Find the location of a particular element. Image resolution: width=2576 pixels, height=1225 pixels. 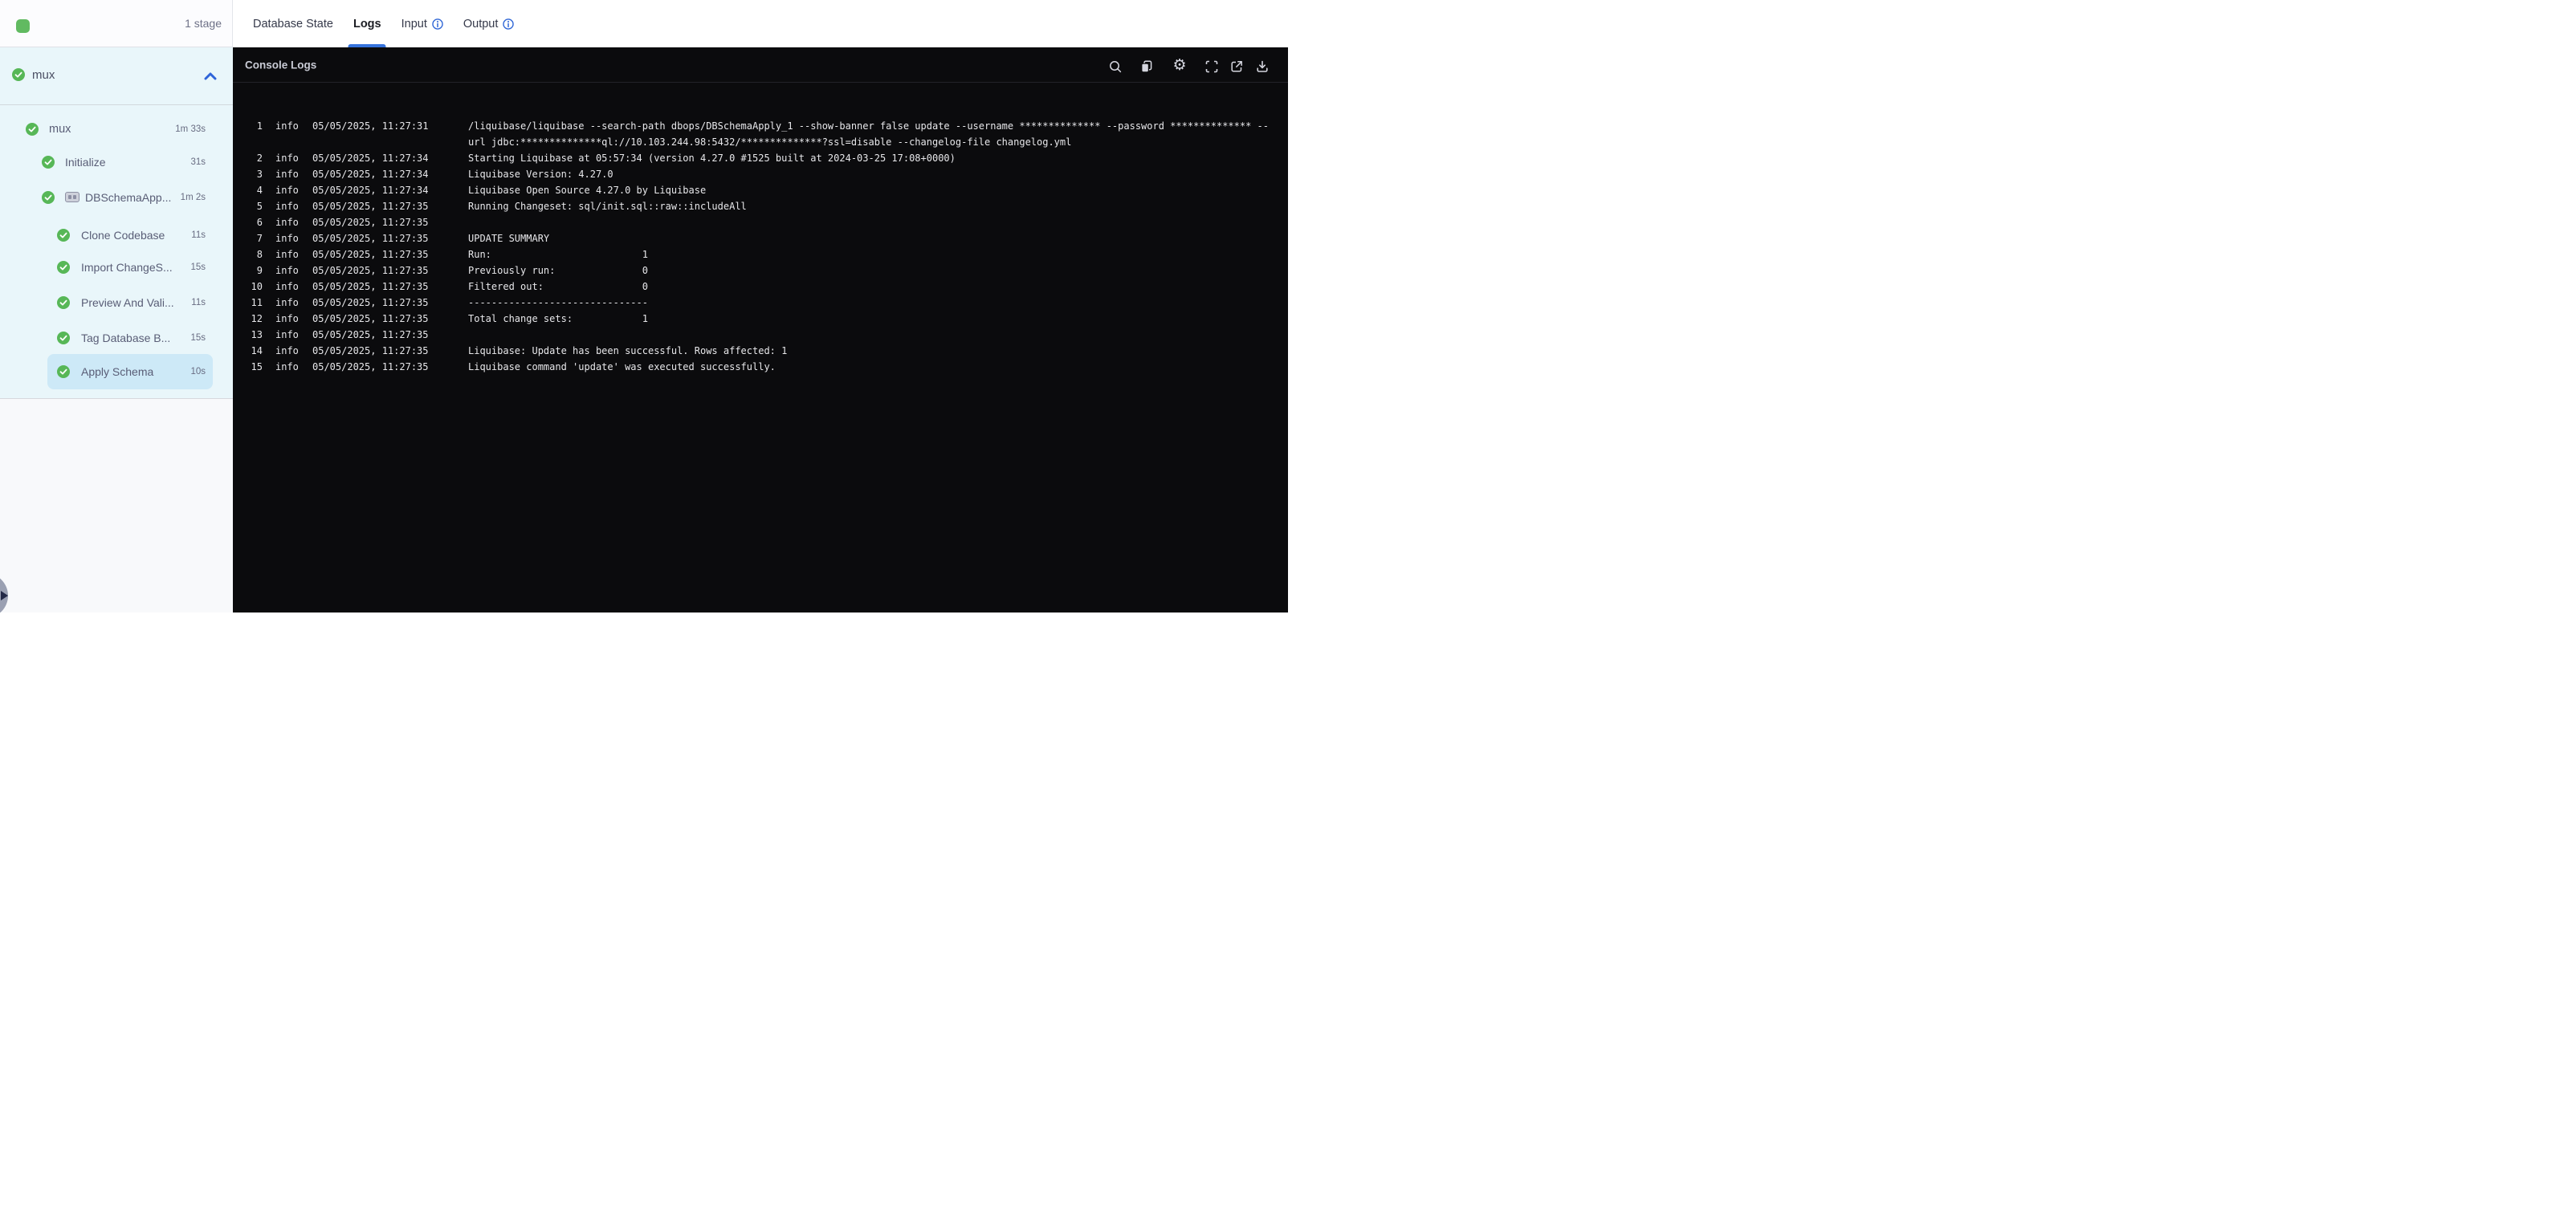

step-duration: 1m 2s is located at coordinates (193, 197).